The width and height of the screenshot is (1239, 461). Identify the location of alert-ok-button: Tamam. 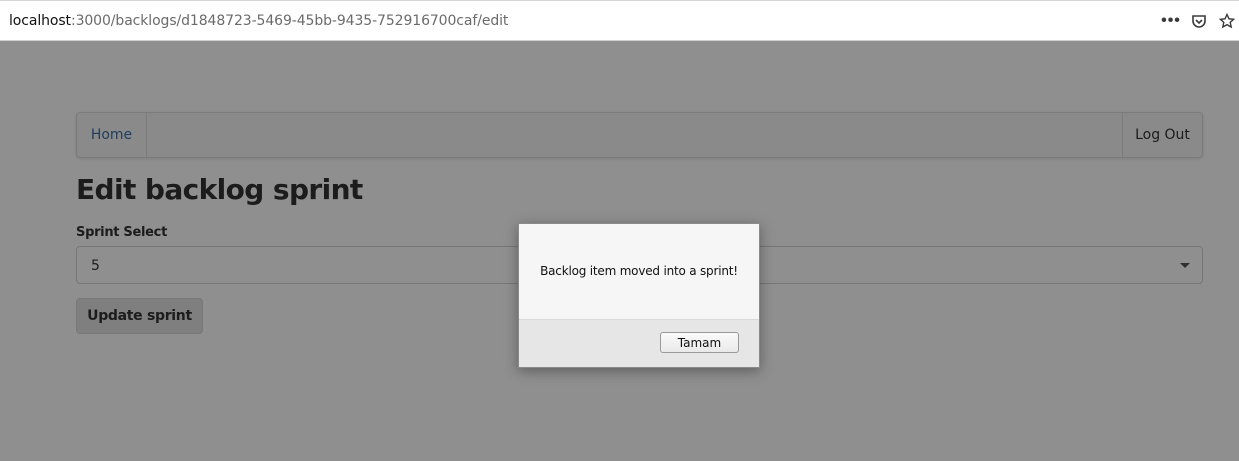
(699, 342).